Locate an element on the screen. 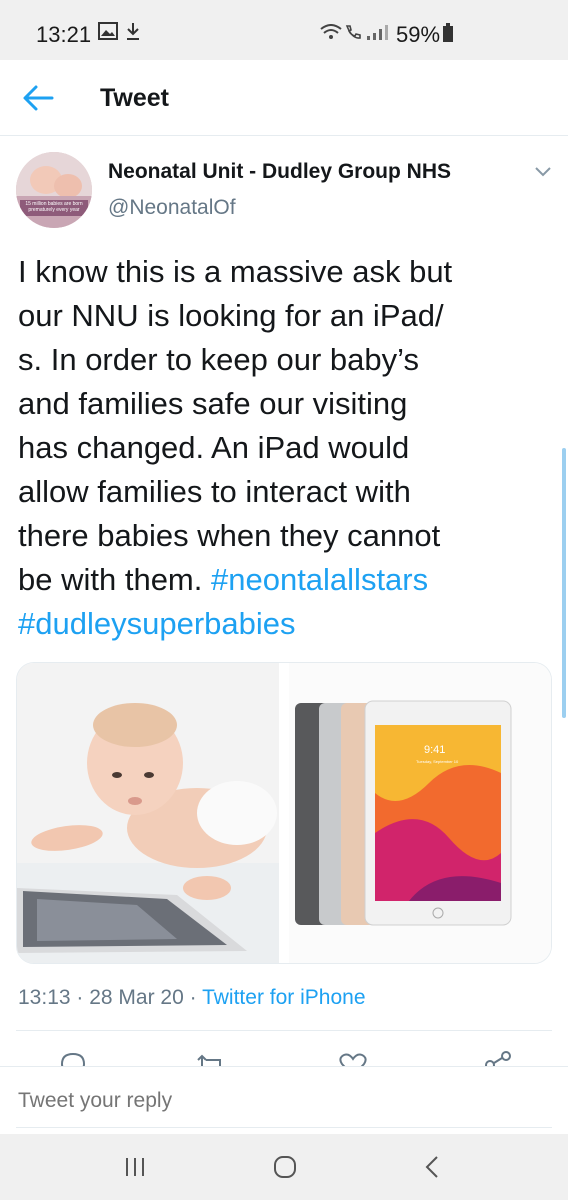 The width and height of the screenshot is (568, 1200). tweet-text-tail: be with them. is located at coordinates (114, 579).